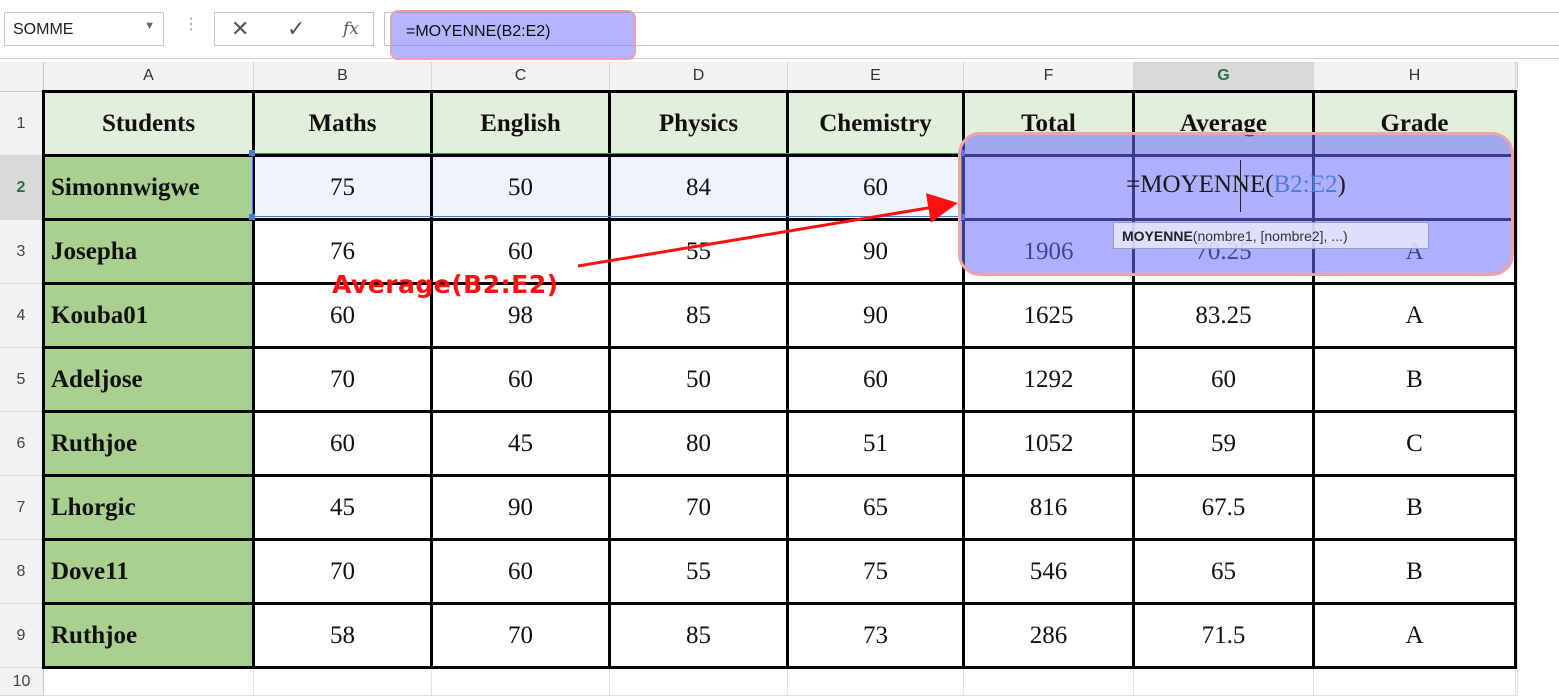 This screenshot has height=696, width=1559. What do you see at coordinates (342, 635) in the screenshot?
I see `data-cell: 58` at bounding box center [342, 635].